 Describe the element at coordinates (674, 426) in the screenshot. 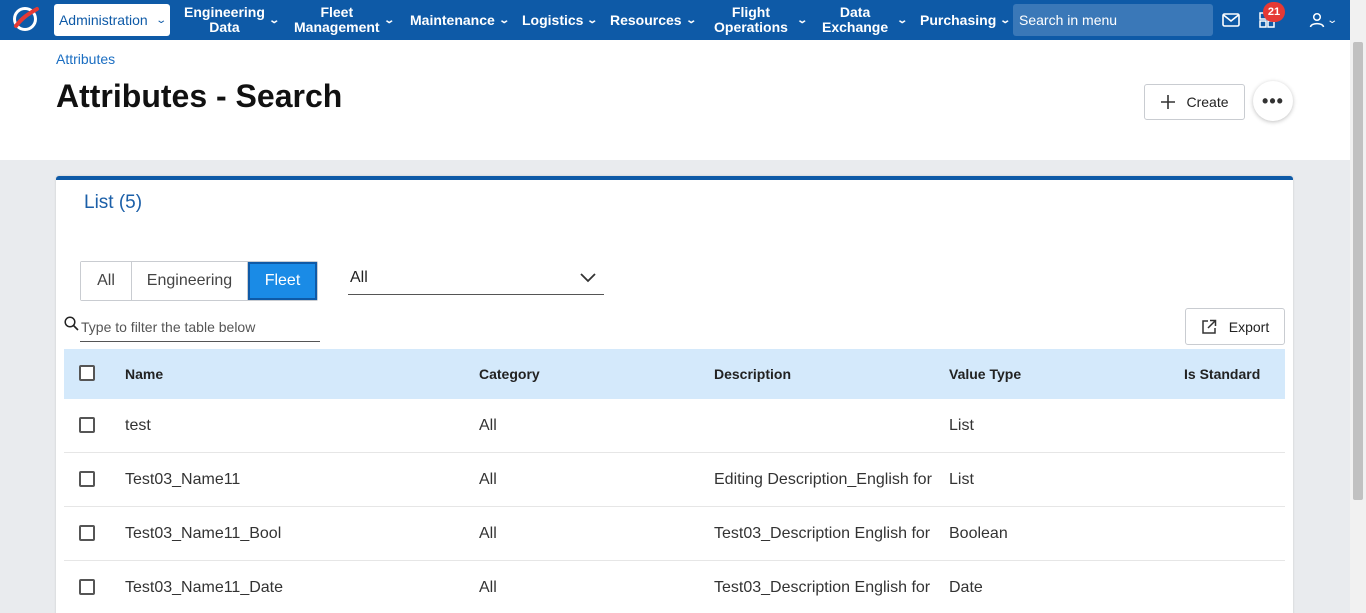

I see `table-row: test All List` at that location.